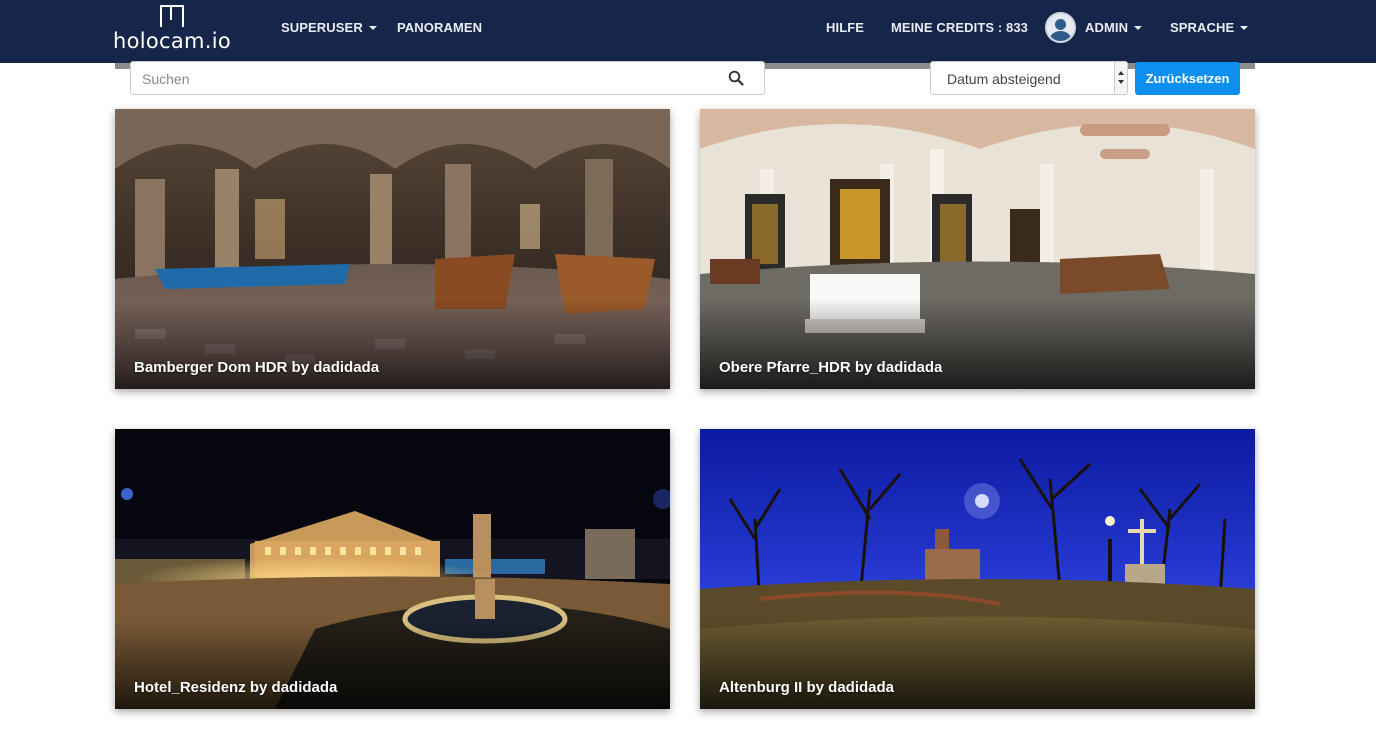 This screenshot has width=1376, height=735. Describe the element at coordinates (1187, 78) in the screenshot. I see `reset-button: Zurücksetzen` at that location.